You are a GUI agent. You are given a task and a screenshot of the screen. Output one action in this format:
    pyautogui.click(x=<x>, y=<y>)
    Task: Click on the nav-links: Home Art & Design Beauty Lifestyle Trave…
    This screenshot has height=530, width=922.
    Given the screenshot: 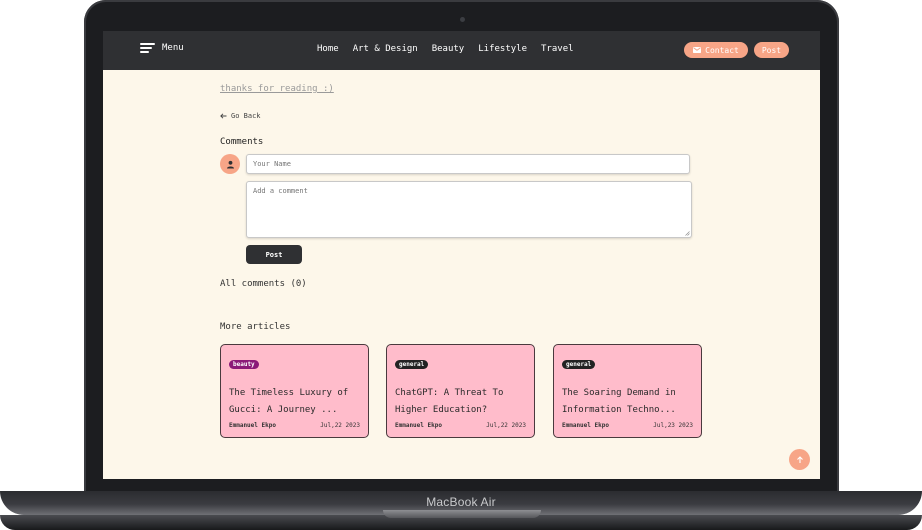 What is the action you would take?
    pyautogui.click(x=452, y=49)
    